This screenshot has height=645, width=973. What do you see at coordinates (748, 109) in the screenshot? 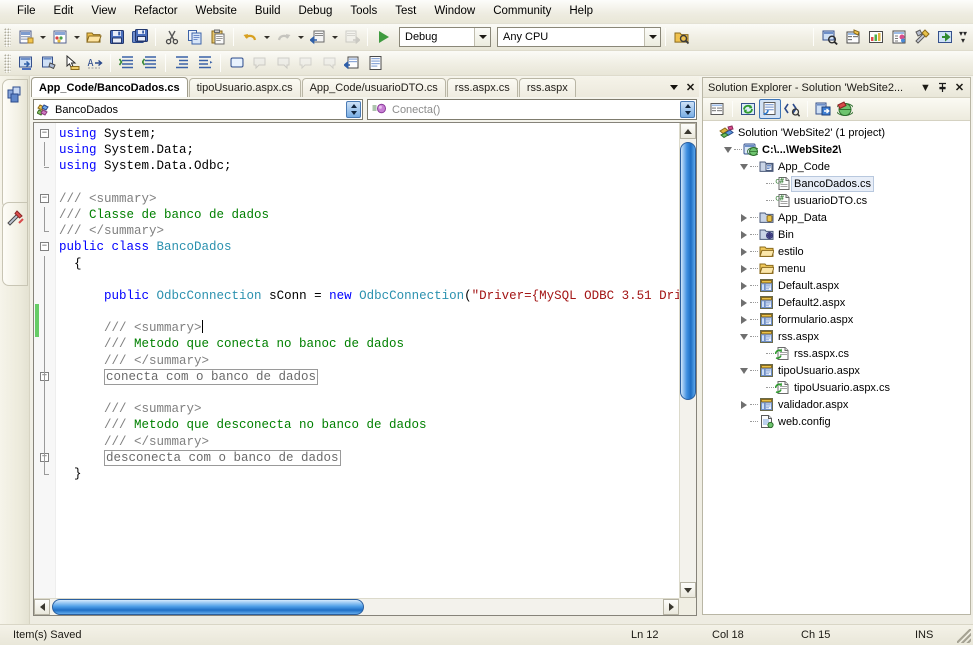
I see `refresh-icon` at bounding box center [748, 109].